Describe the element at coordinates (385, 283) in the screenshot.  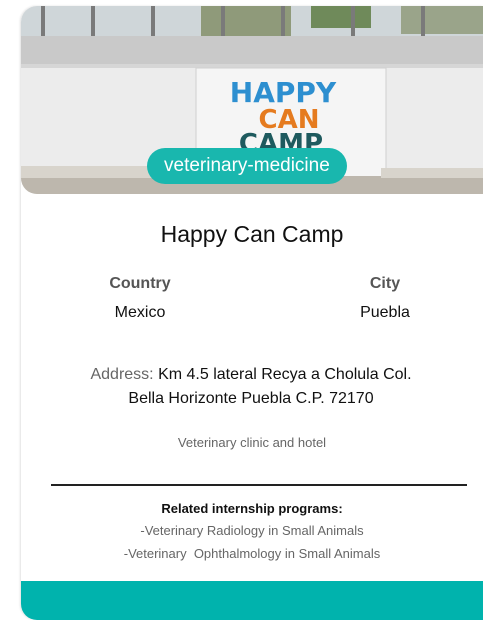
I see `city-label: City` at that location.